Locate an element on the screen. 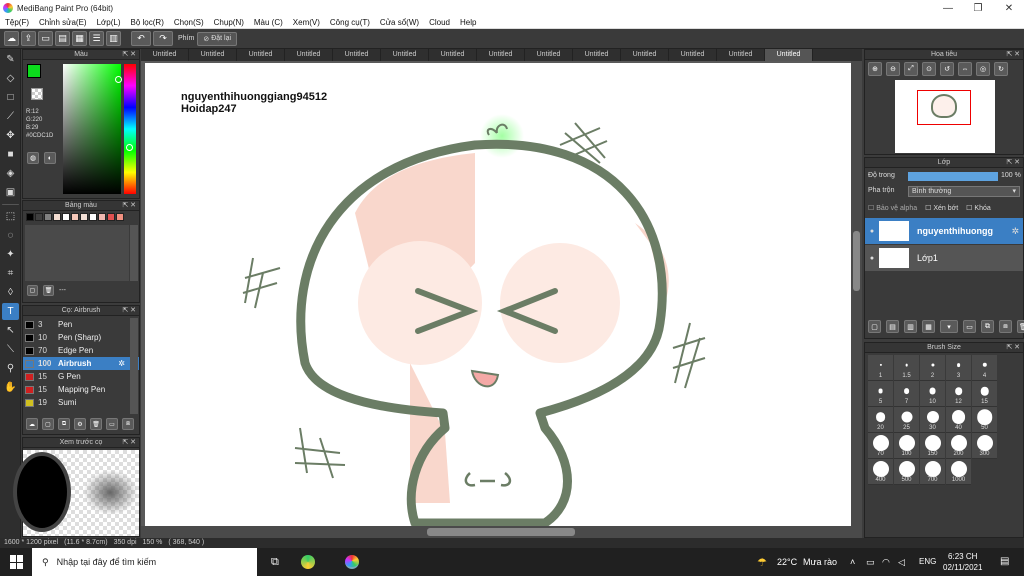 Image resolution: width=1024 pixels, height=576 pixels. lasso-tool-icon: ◌ is located at coordinates (10, 235).